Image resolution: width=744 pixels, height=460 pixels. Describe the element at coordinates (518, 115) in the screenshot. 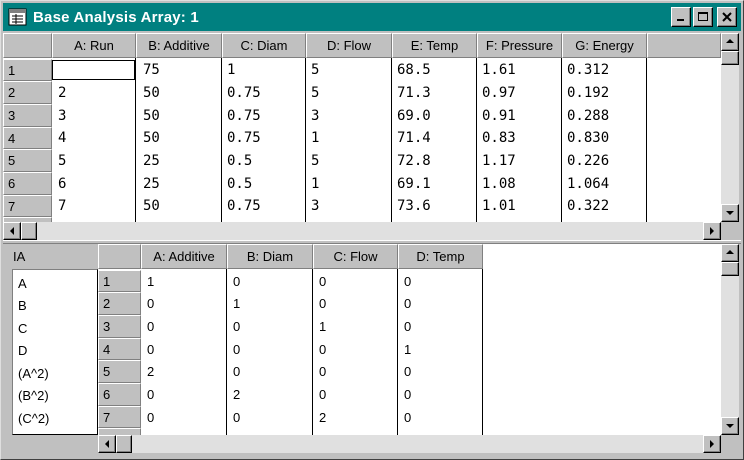

I see `grid-cell: 0.91` at that location.